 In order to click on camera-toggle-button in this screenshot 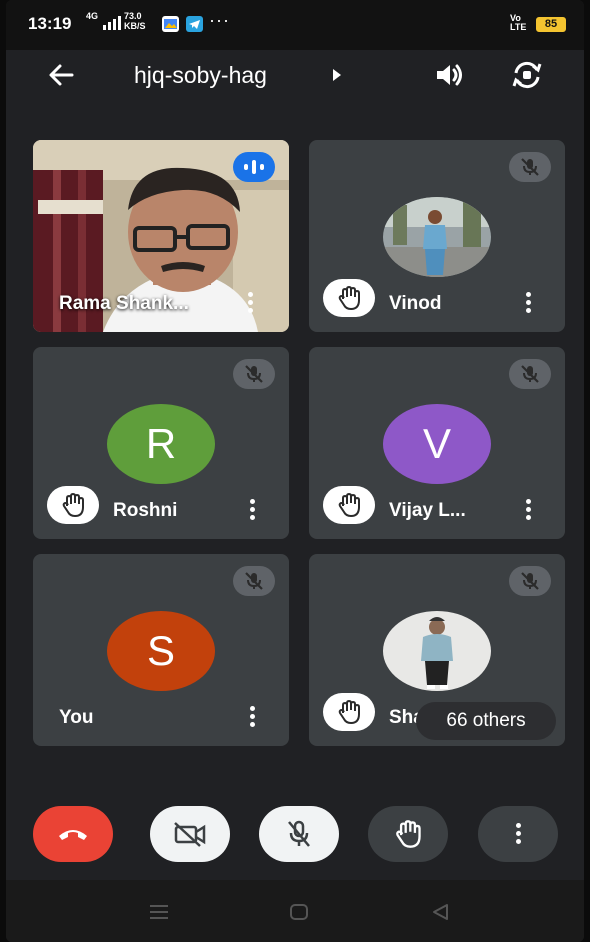, I will do `click(190, 834)`.